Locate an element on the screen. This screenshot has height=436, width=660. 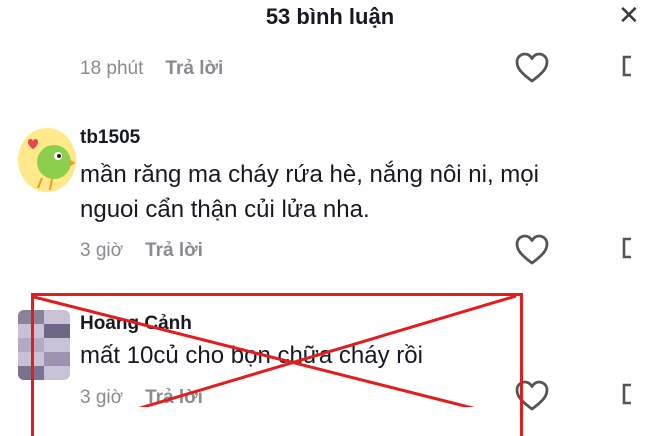
comment-text: nguoi cẩn thận củi lửa nha. is located at coordinates (225, 209).